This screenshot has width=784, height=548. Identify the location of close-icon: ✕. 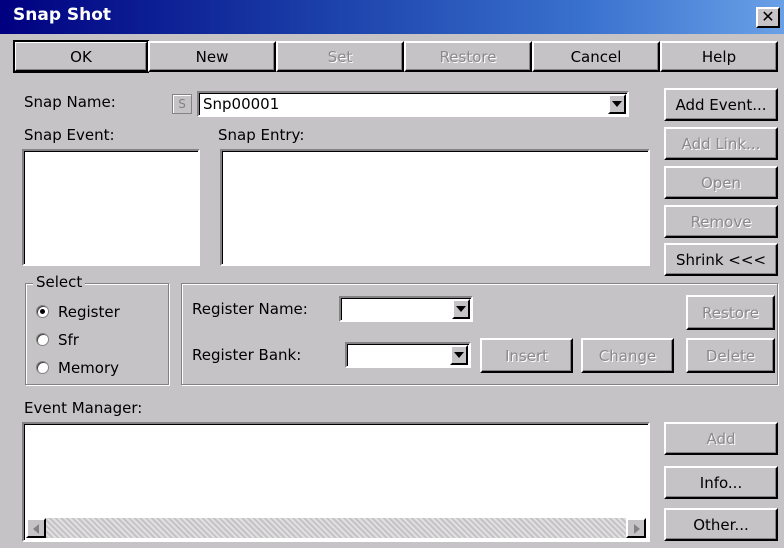
(768, 17).